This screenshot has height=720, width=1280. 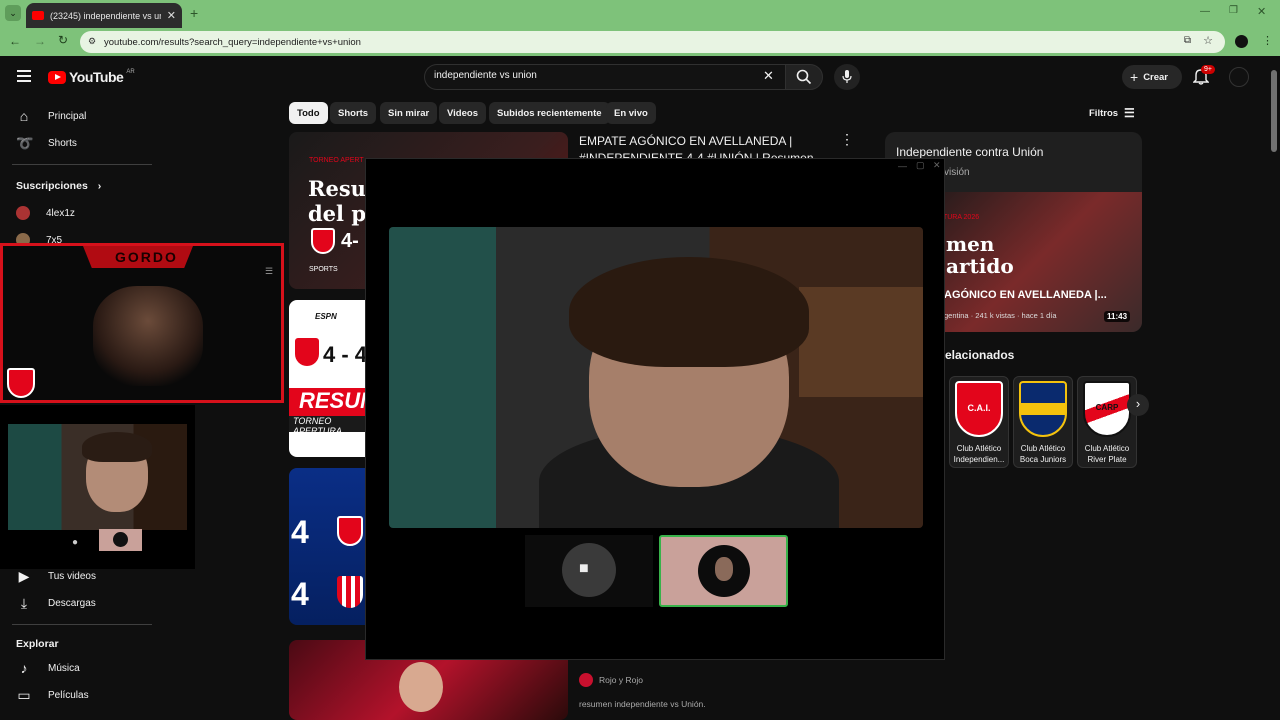 I want to click on mini-call-preview: ●, so click(x=97, y=487).